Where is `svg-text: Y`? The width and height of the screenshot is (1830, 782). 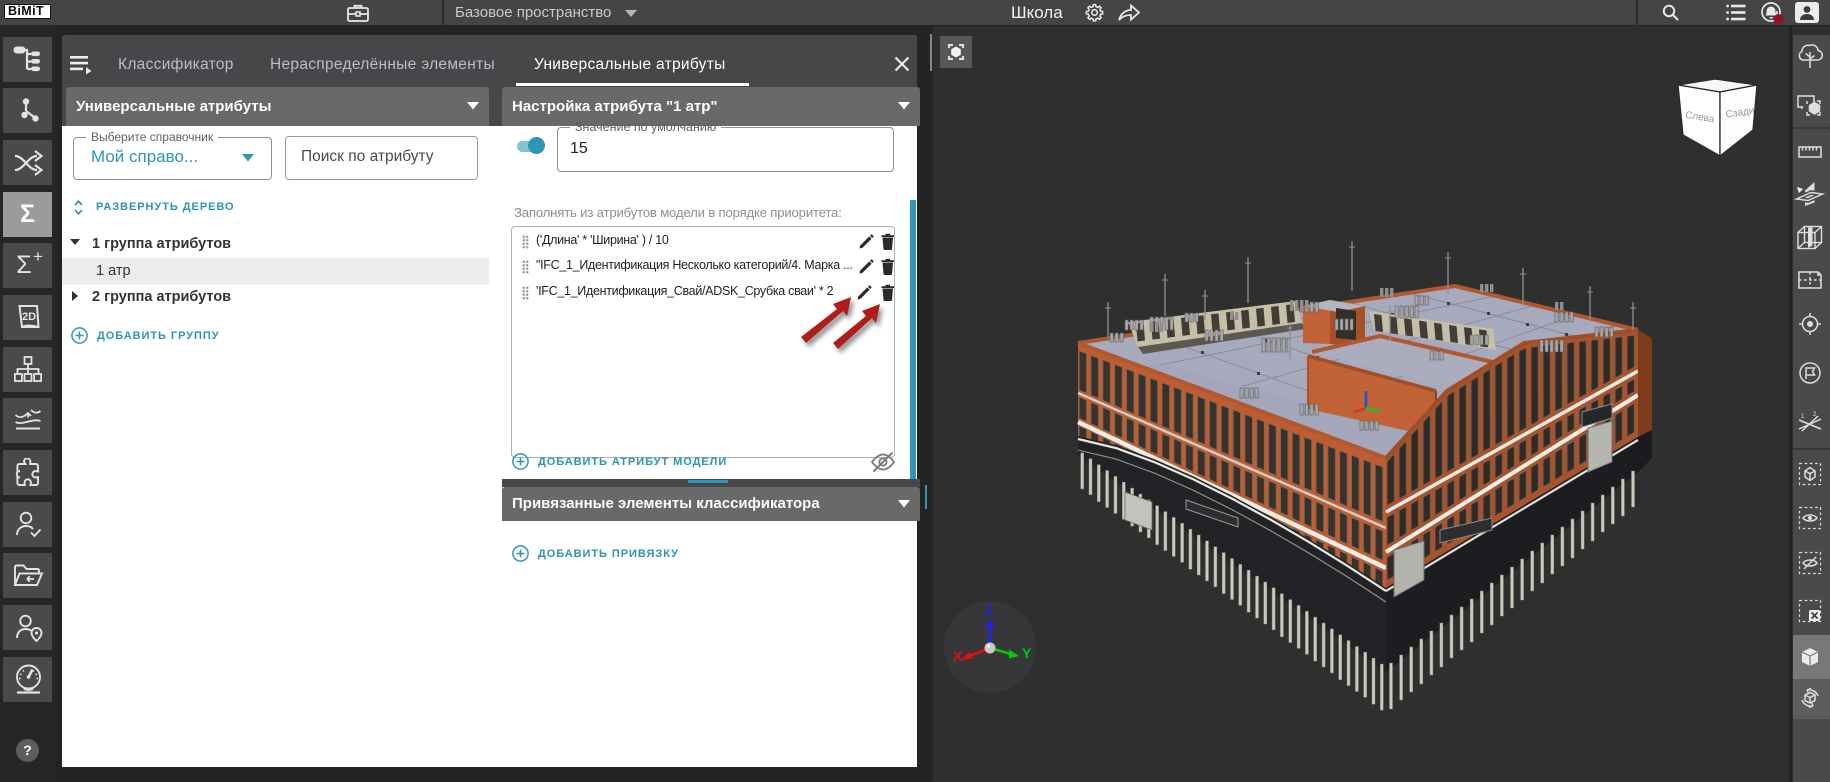
svg-text: Y is located at coordinates (1027, 653).